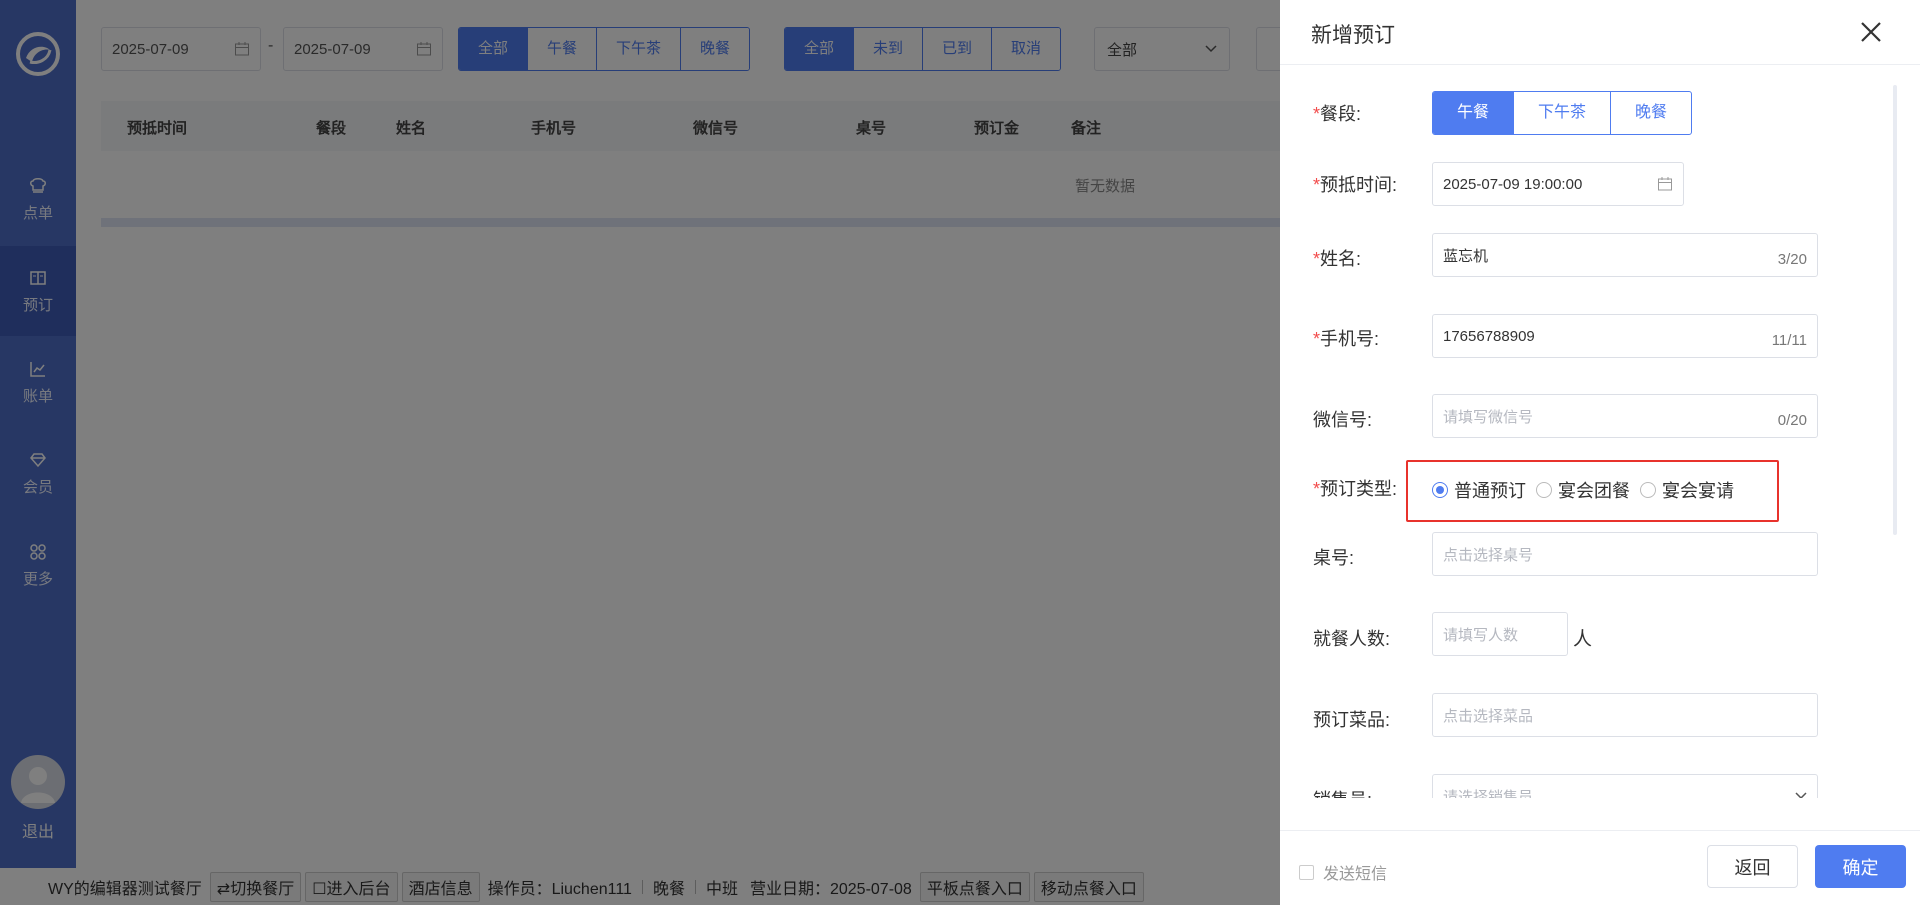 The width and height of the screenshot is (1920, 905). Describe the element at coordinates (1789, 340) in the screenshot. I see `phone-char-count: 11/11` at that location.